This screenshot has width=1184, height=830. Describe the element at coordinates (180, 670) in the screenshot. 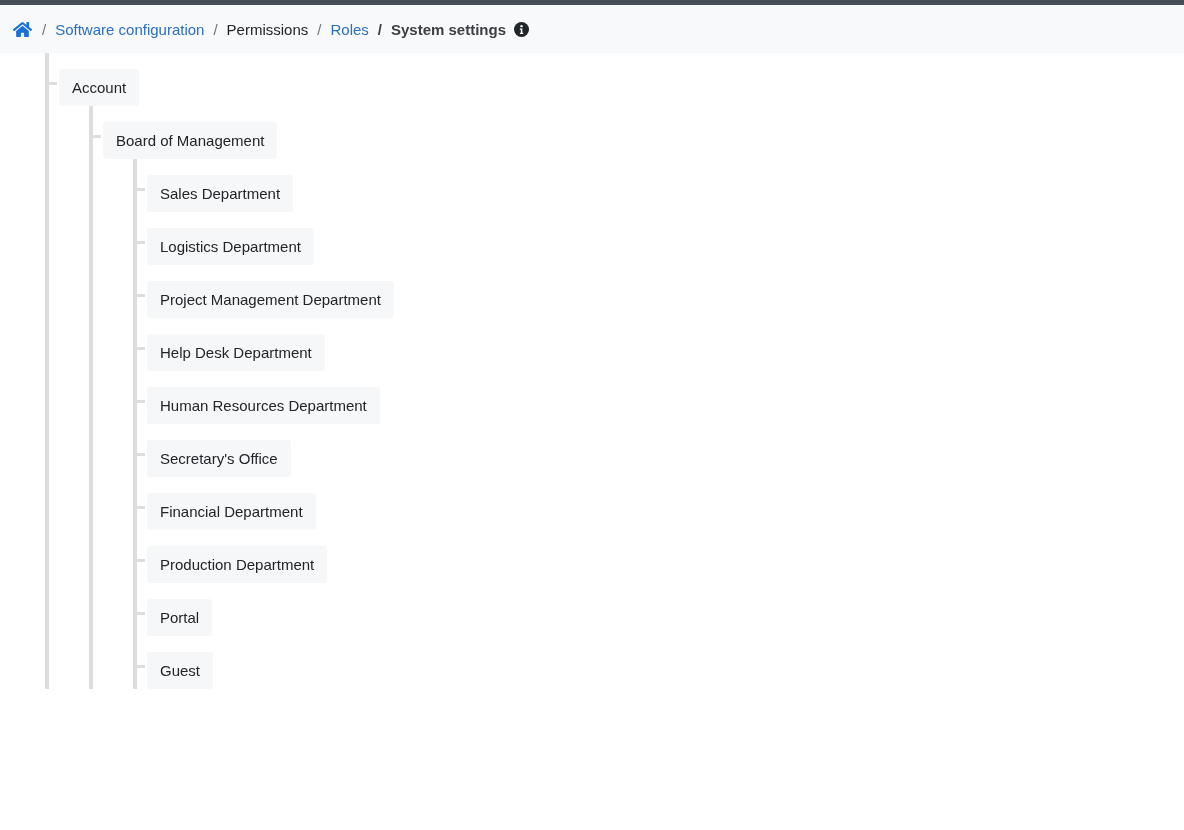

I see `tree-node: Guest` at that location.